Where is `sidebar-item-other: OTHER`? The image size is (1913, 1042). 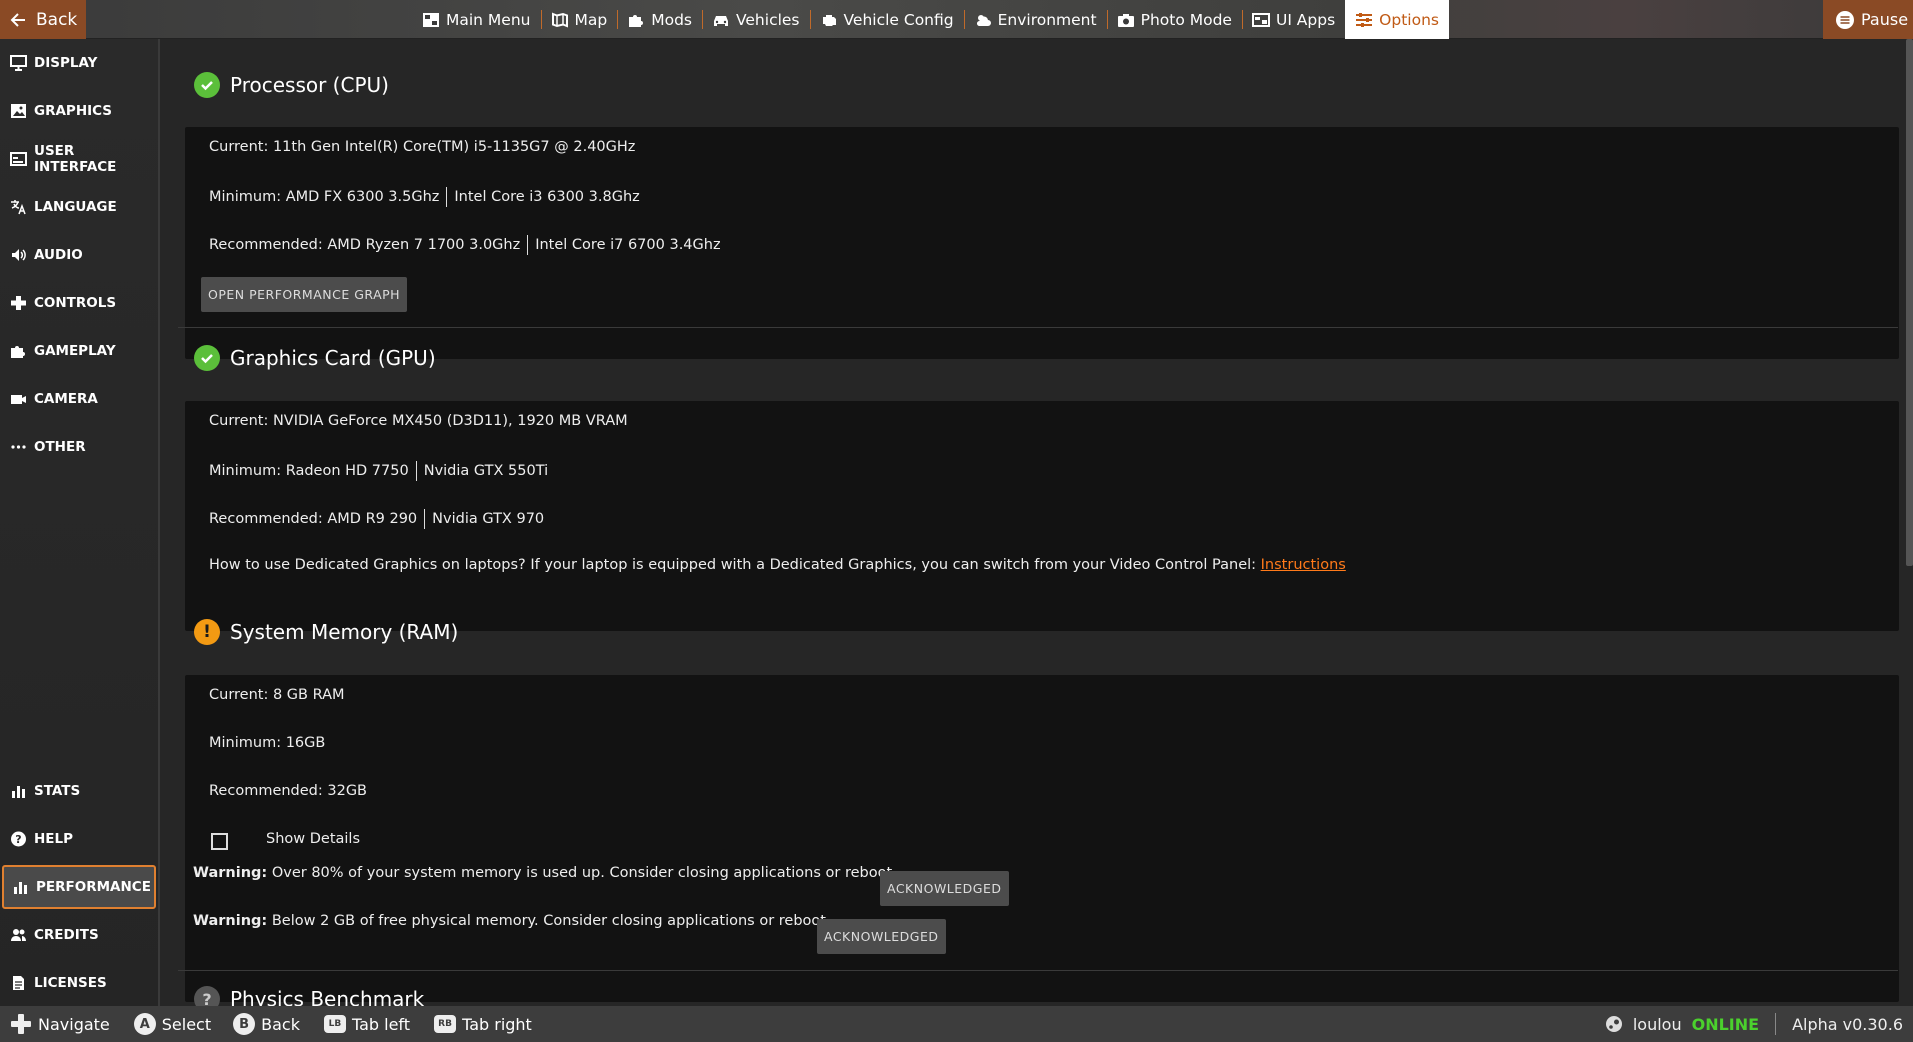 sidebar-item-other: OTHER is located at coordinates (79, 447).